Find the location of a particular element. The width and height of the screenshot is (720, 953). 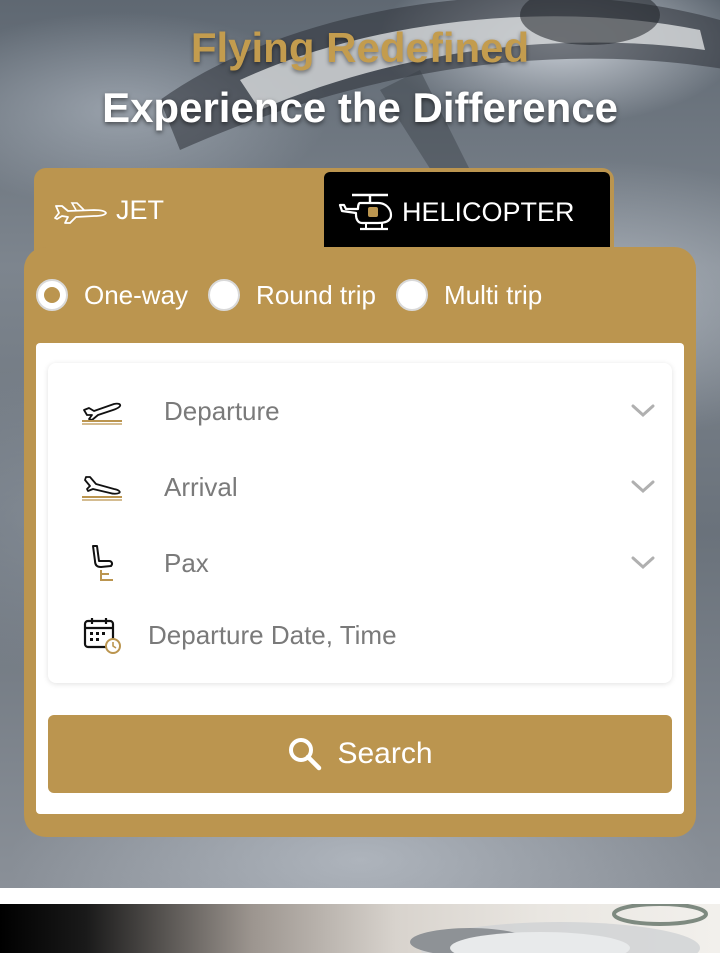

departure-date-field is located at coordinates (360, 635).